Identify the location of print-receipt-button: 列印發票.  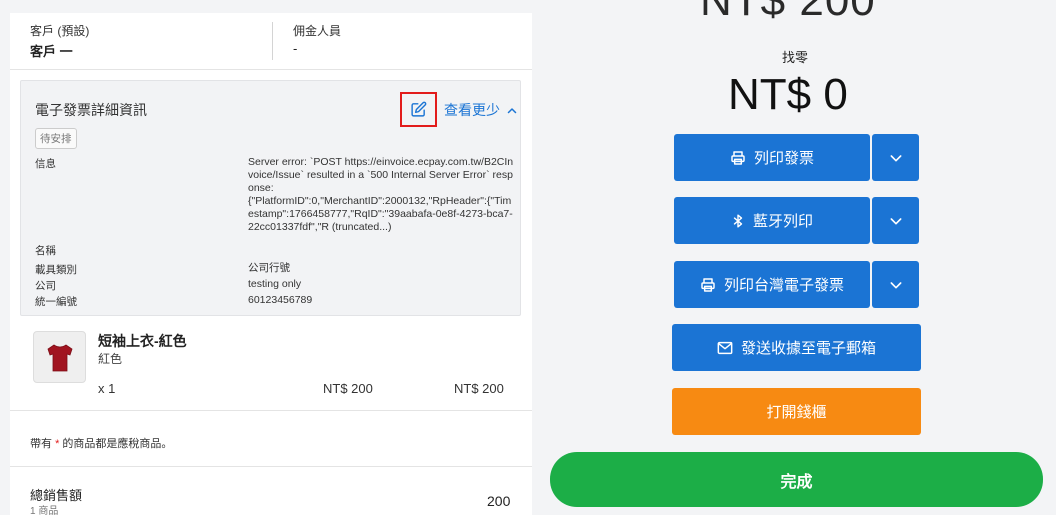
(772, 157).